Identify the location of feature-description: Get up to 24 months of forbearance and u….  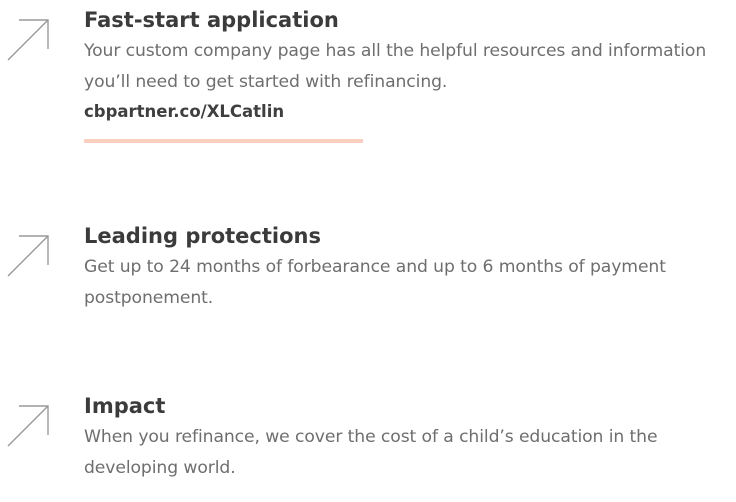
(375, 282).